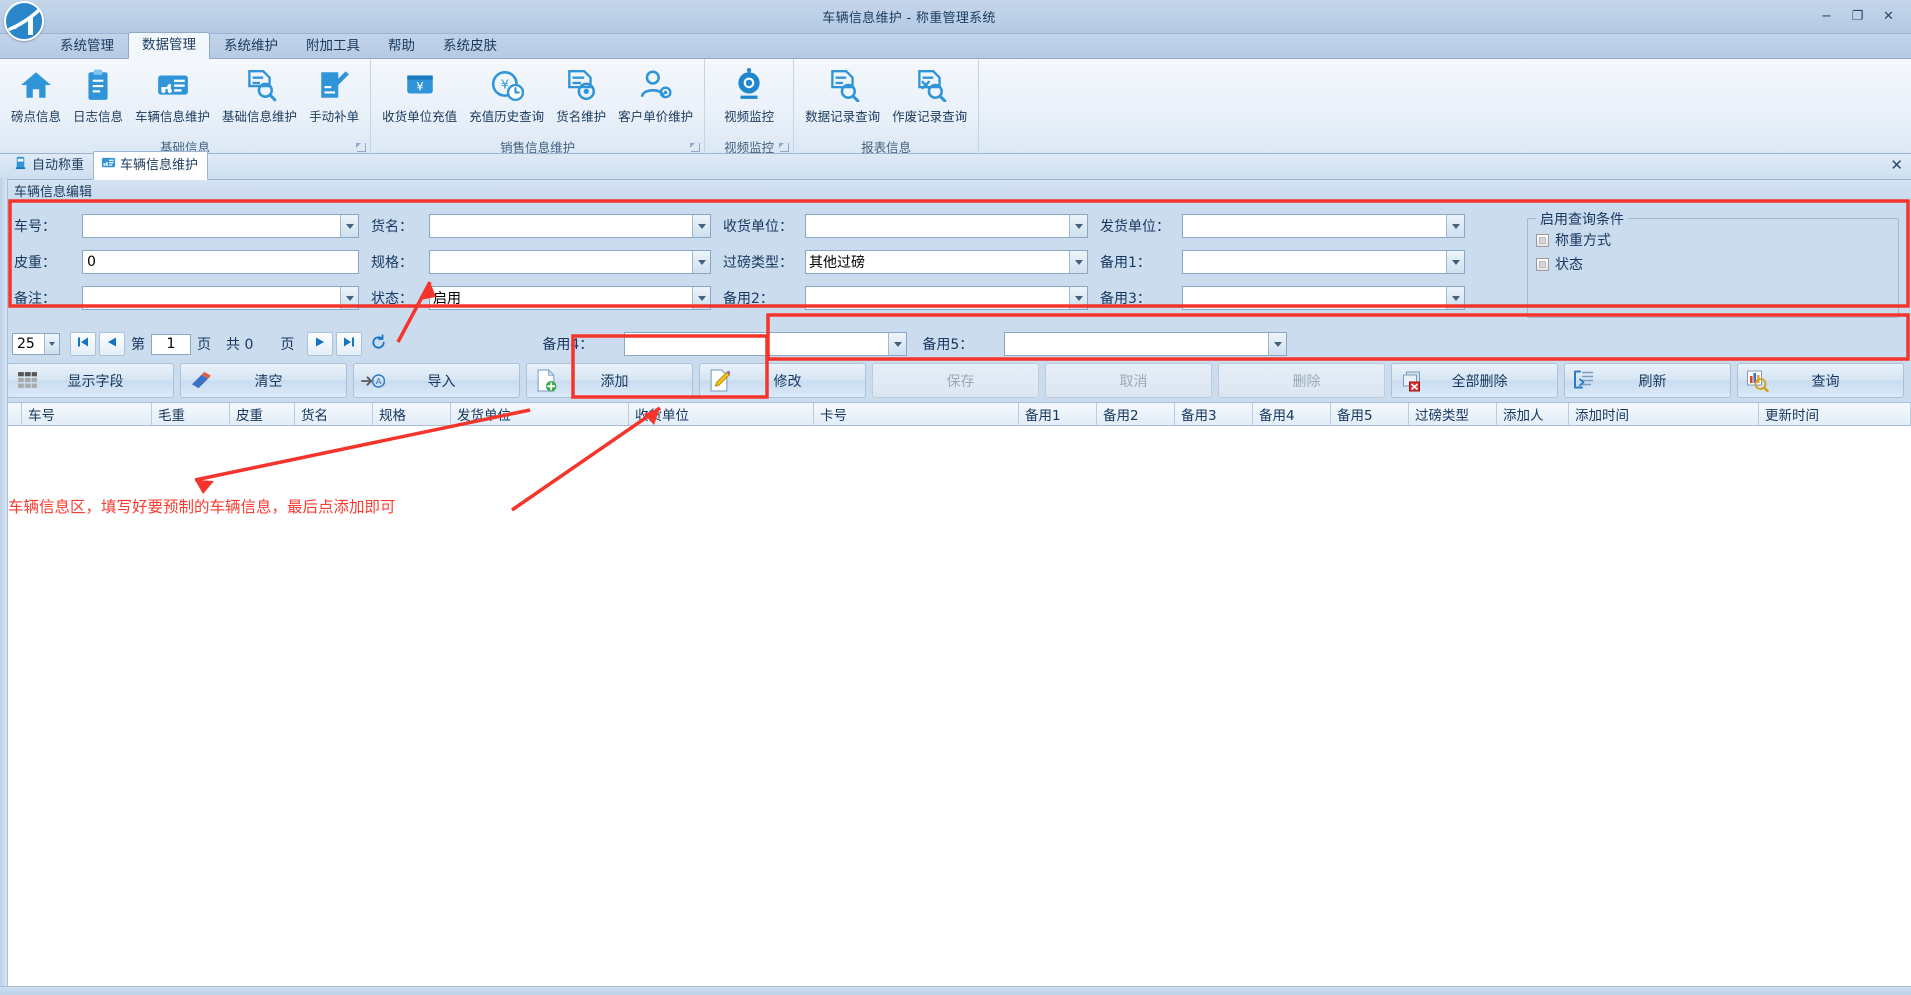  What do you see at coordinates (570, 298) in the screenshot?
I see `status-combo` at bounding box center [570, 298].